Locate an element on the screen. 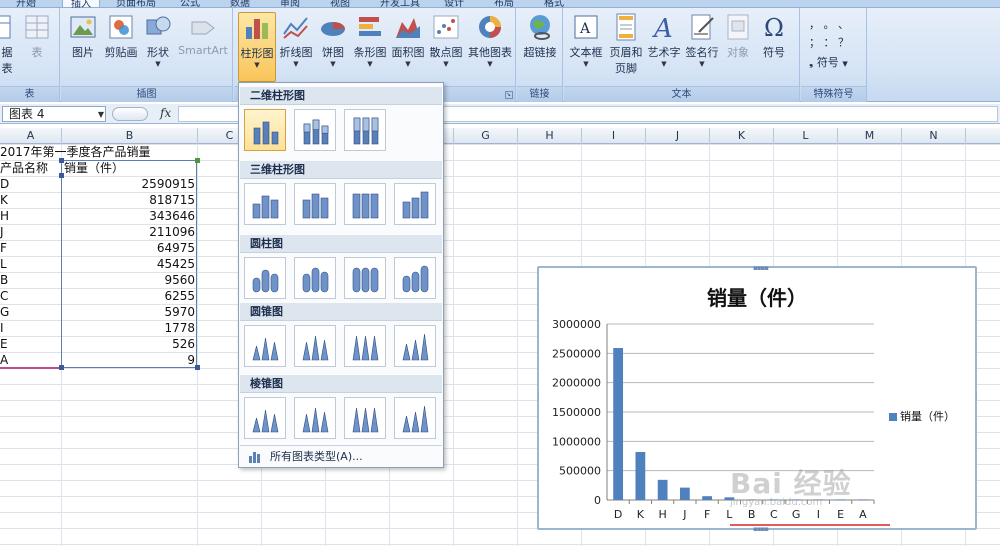 Image resolution: width=1000 pixels, height=546 pixels. shapes-label: 形状 is located at coordinates (158, 52).